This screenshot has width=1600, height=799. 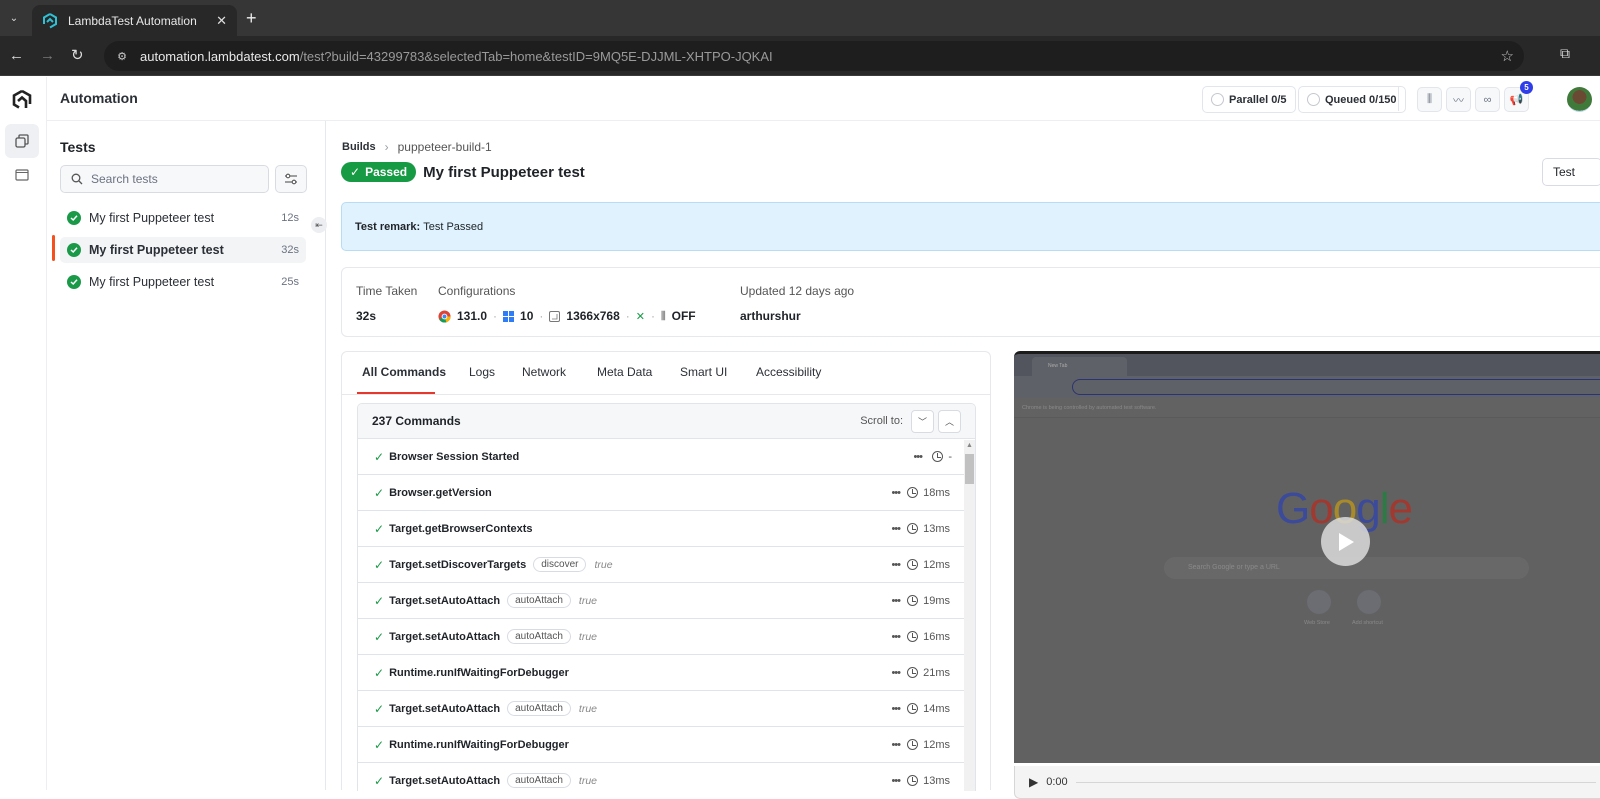 I want to click on test-list-item: My first Puppeteer test 12s, so click(x=183, y=218).